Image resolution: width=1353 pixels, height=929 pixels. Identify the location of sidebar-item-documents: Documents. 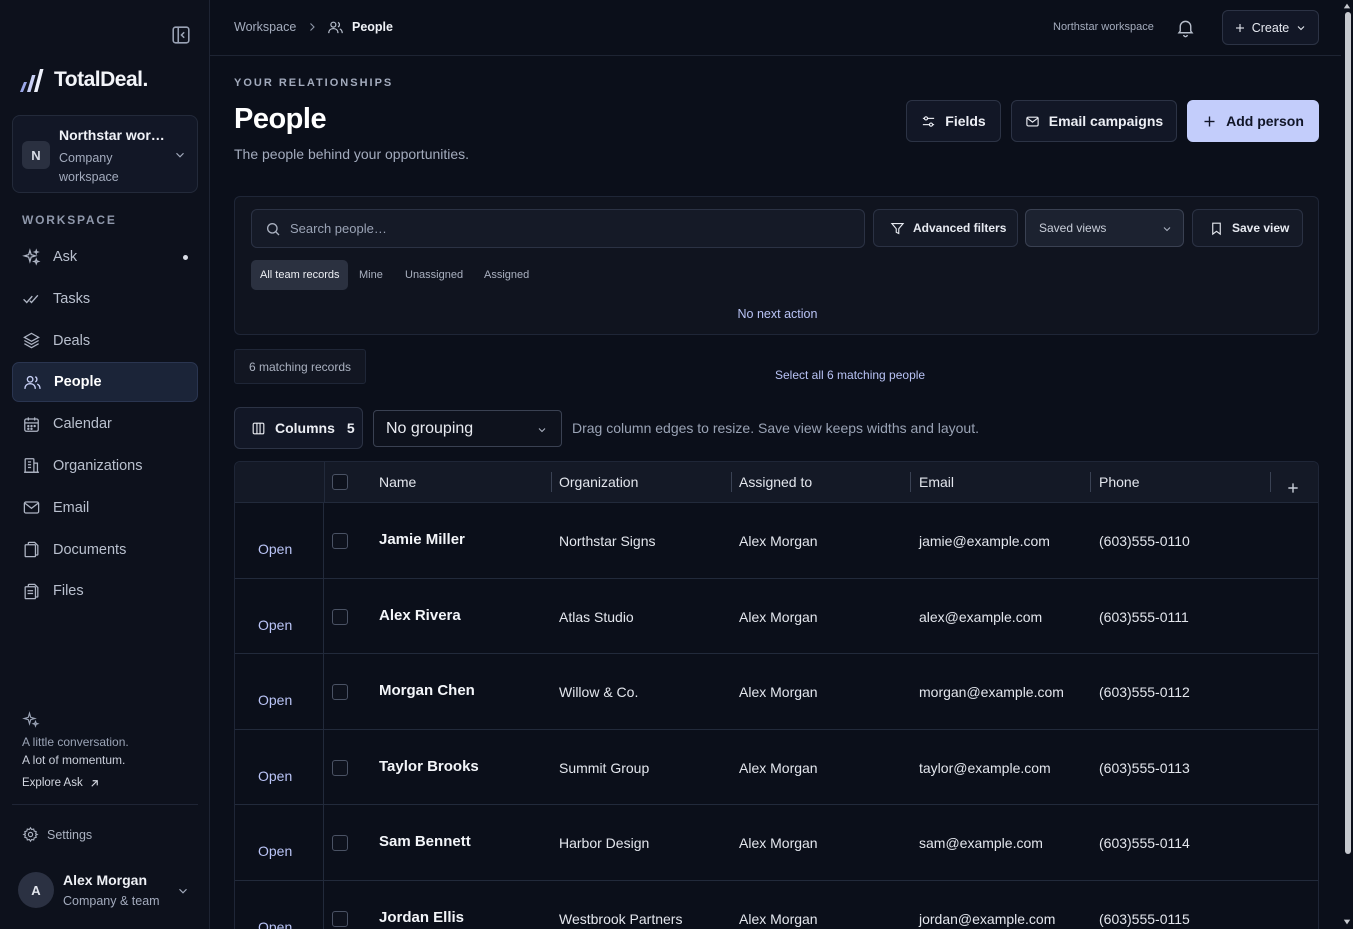
(105, 550).